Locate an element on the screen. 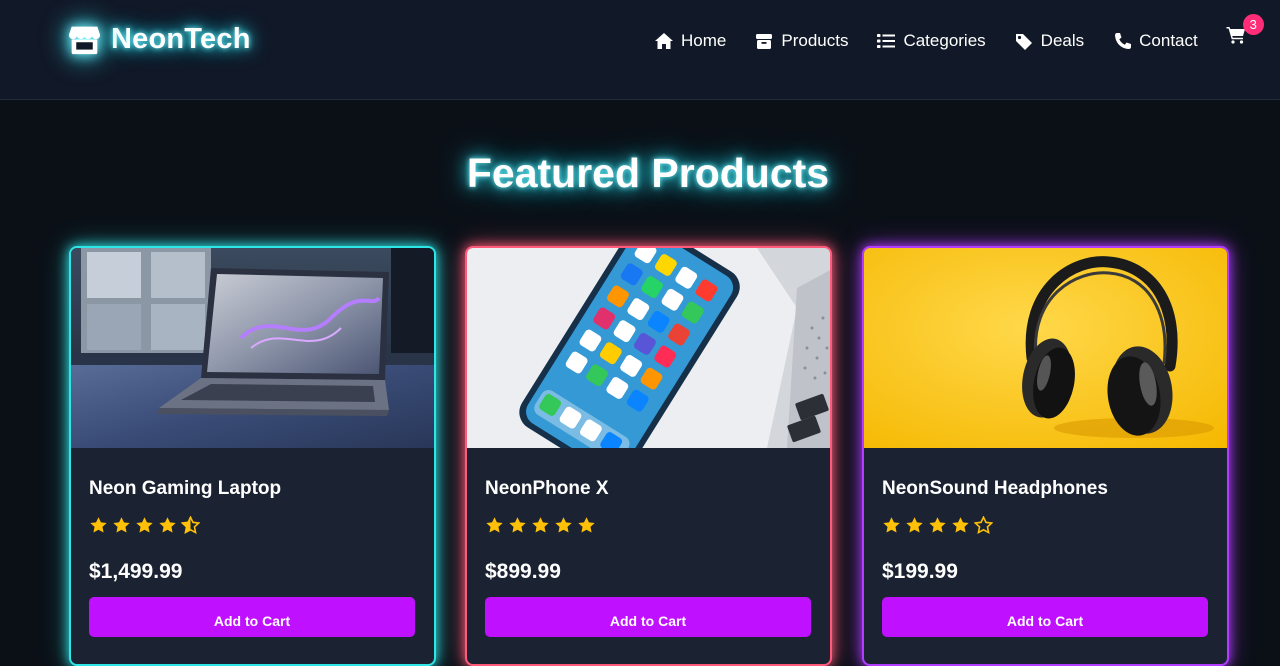 This screenshot has height=666, width=1280. nav-item-label: Categories is located at coordinates (944, 40).